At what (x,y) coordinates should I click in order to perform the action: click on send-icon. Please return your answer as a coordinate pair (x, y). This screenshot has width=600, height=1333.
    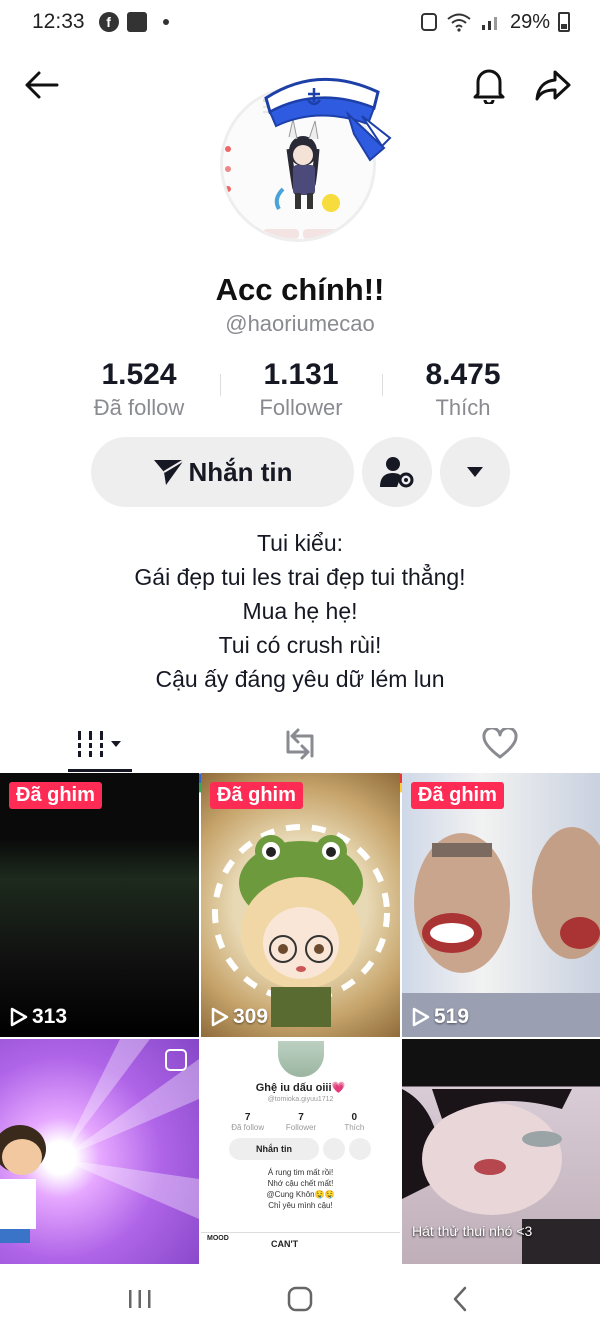
    Looking at the image, I should click on (169, 472).